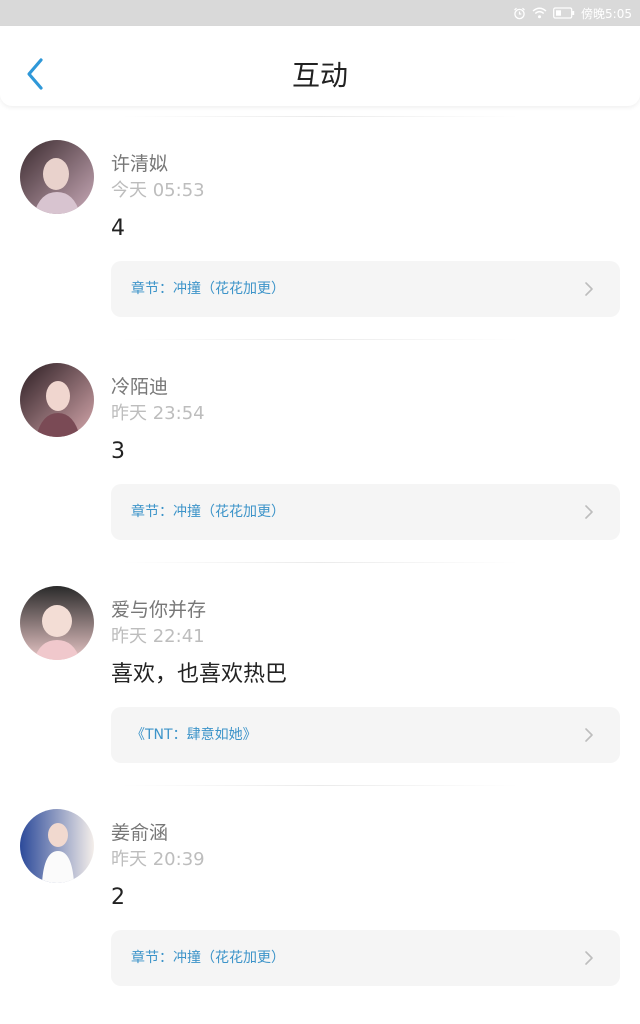 Image resolution: width=640 pixels, height=1024 pixels. I want to click on timestamp: 昨天 23:54, so click(158, 413).